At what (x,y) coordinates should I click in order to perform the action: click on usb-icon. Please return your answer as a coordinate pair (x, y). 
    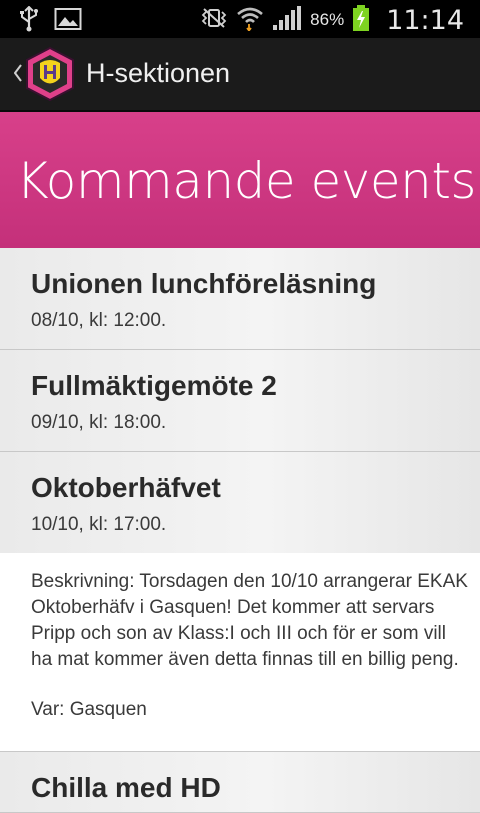
    Looking at the image, I should click on (29, 21).